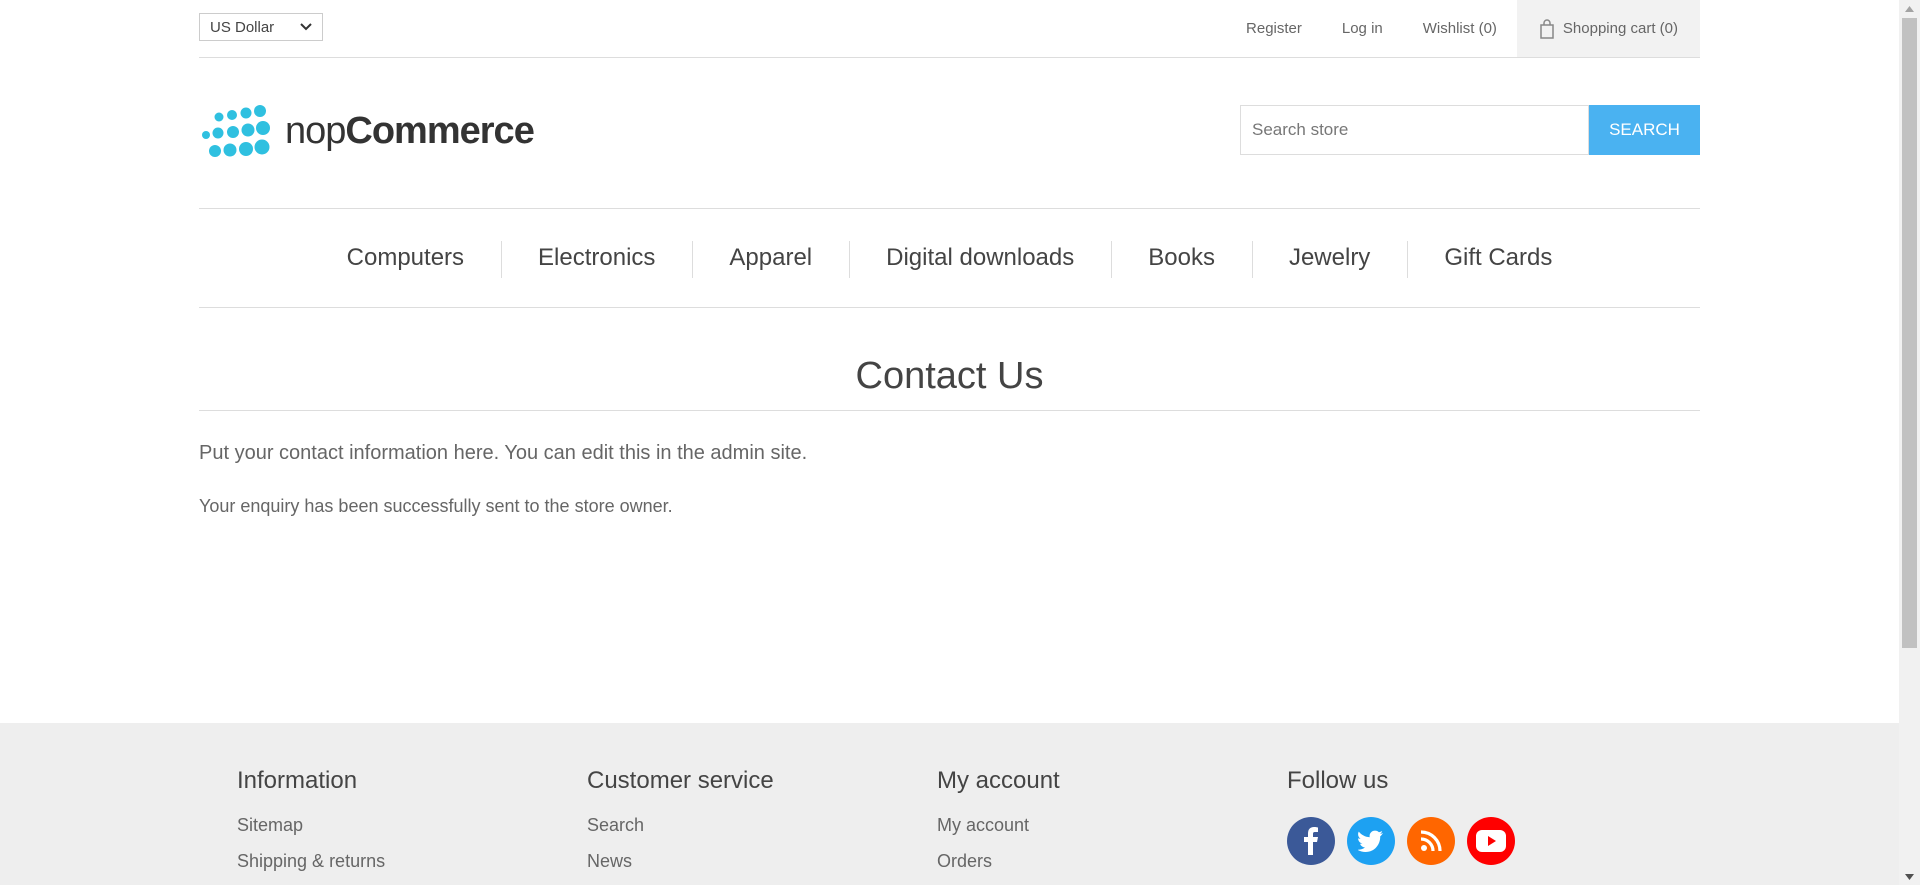  Describe the element at coordinates (1362, 28) in the screenshot. I see `login-link: Log in` at that location.